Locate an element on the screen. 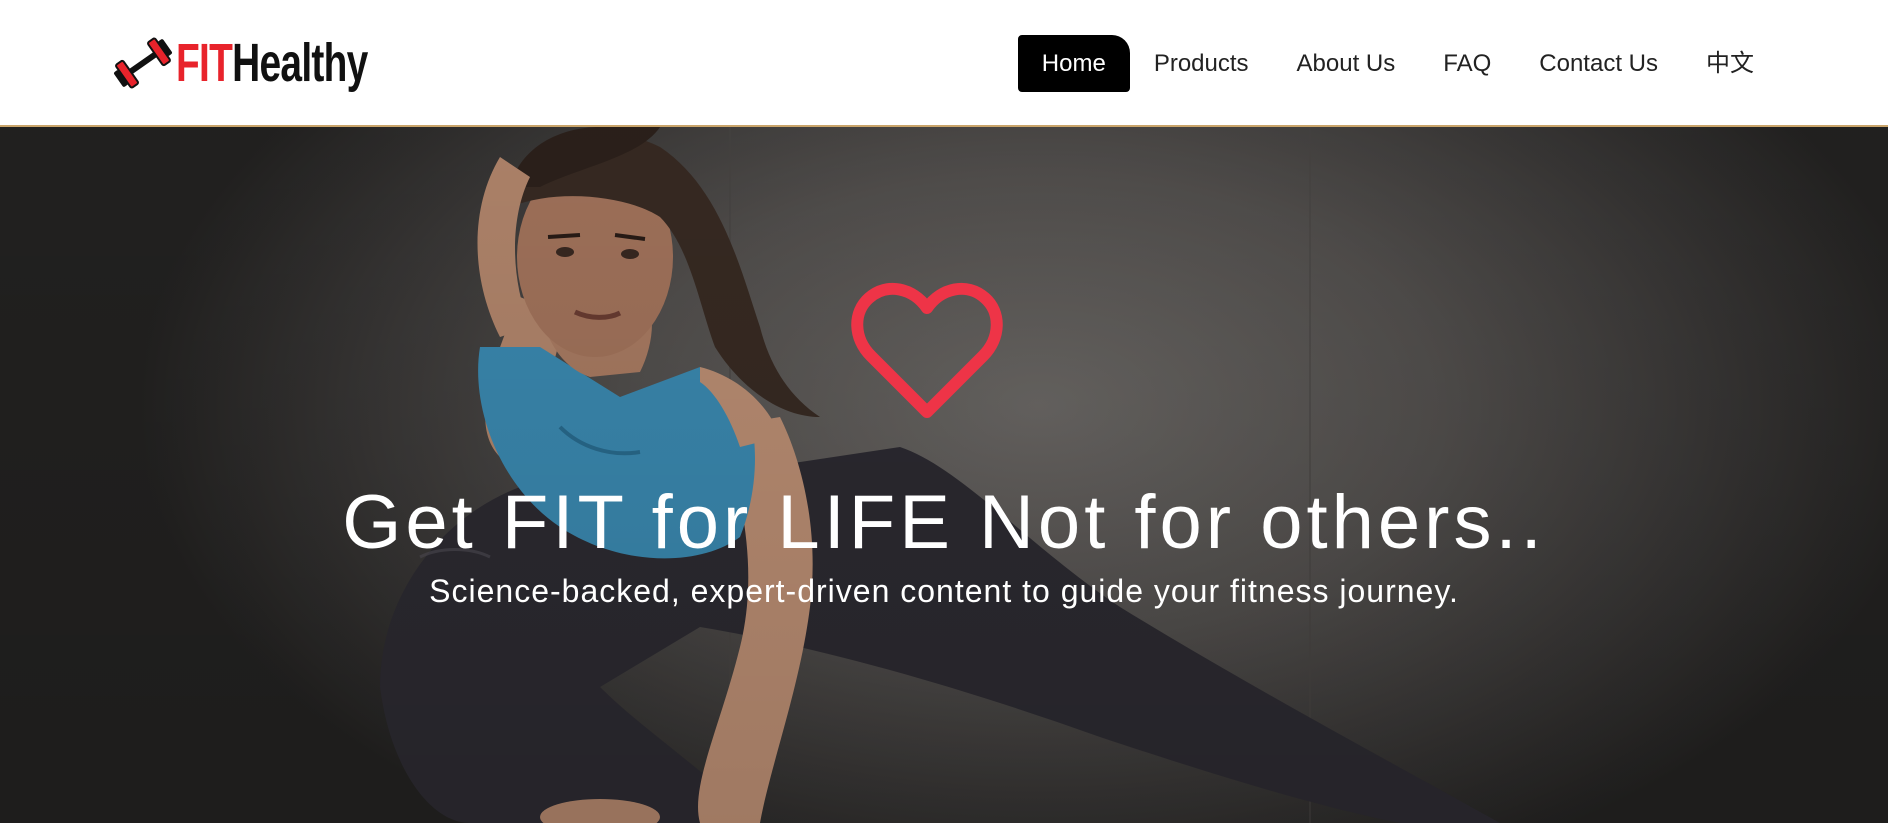 The height and width of the screenshot is (823, 1888). hero-title: Get FIT for LIFE Not for others.. is located at coordinates (944, 522).